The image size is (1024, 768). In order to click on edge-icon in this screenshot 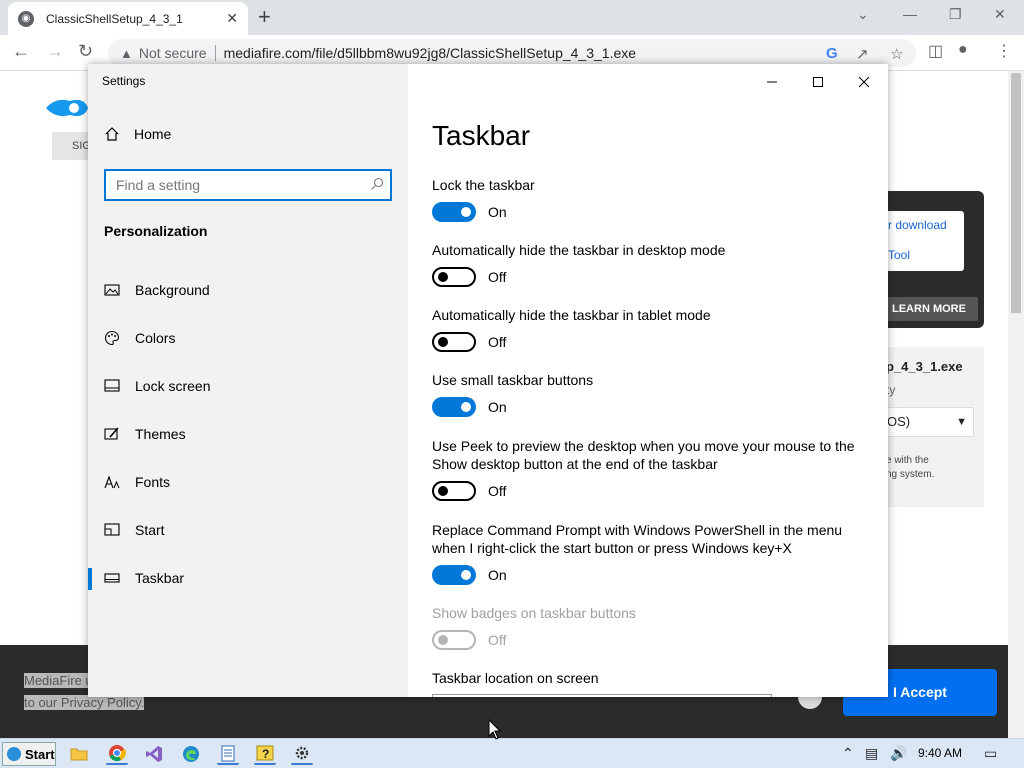, I will do `click(191, 754)`.